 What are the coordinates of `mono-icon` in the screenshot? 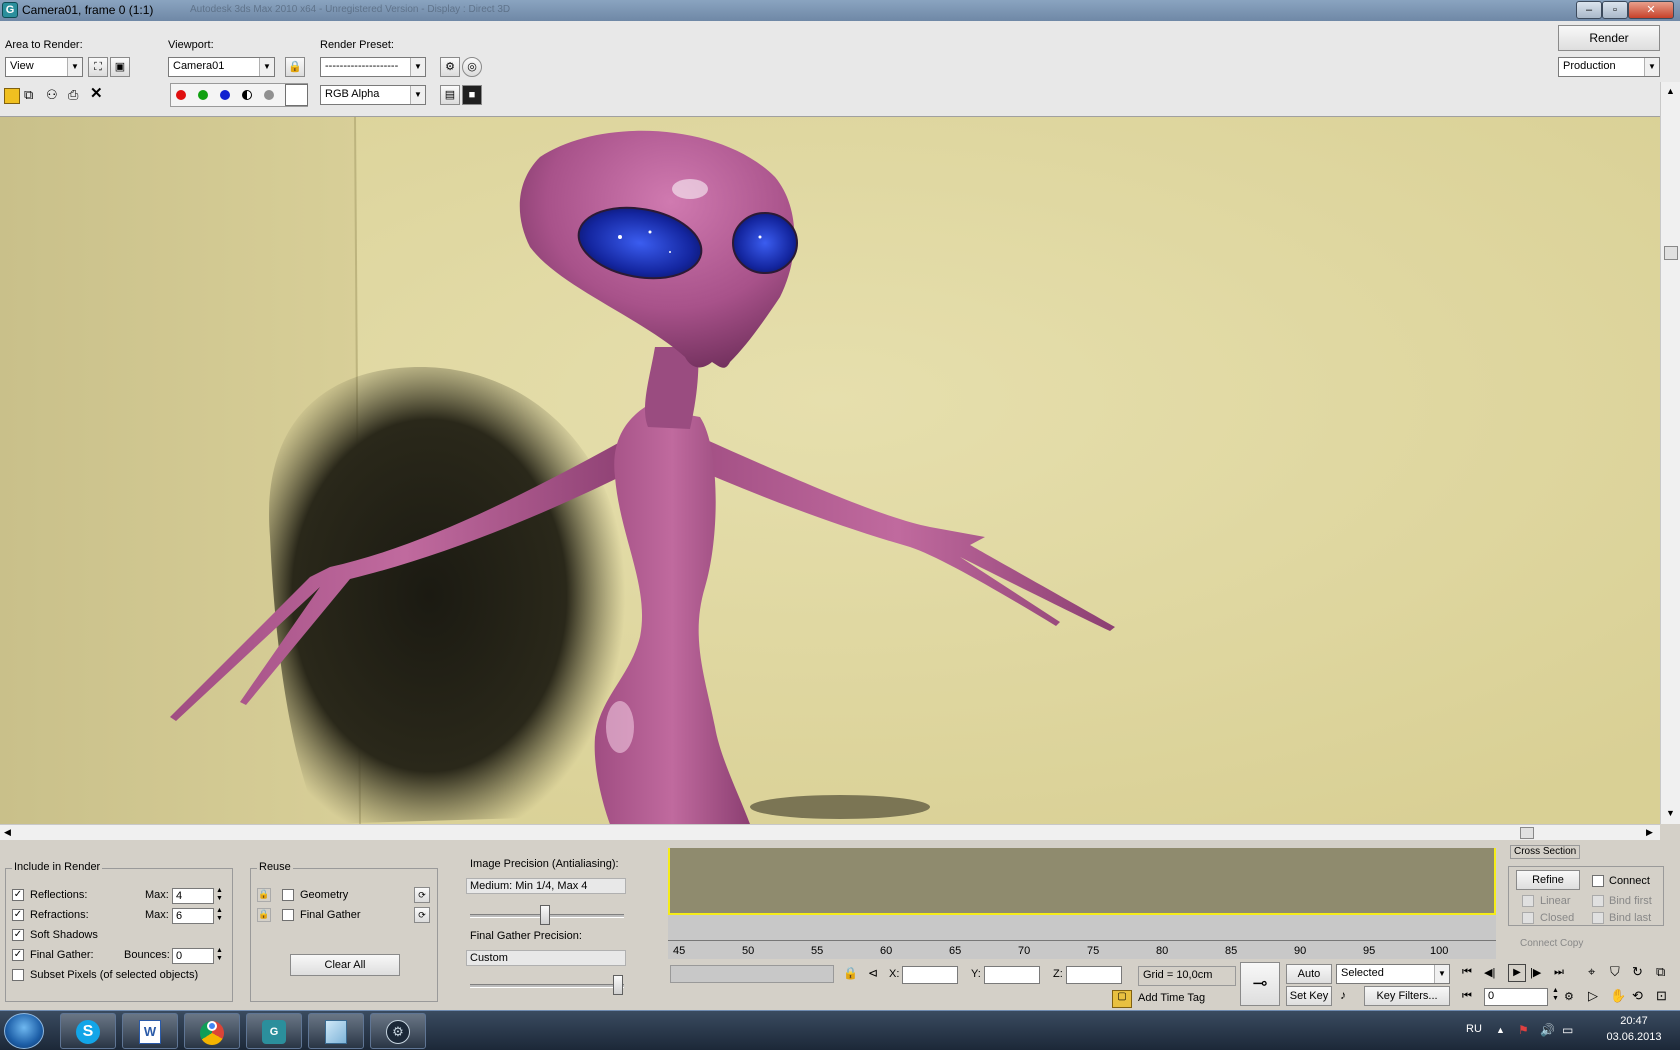 It's located at (269, 95).